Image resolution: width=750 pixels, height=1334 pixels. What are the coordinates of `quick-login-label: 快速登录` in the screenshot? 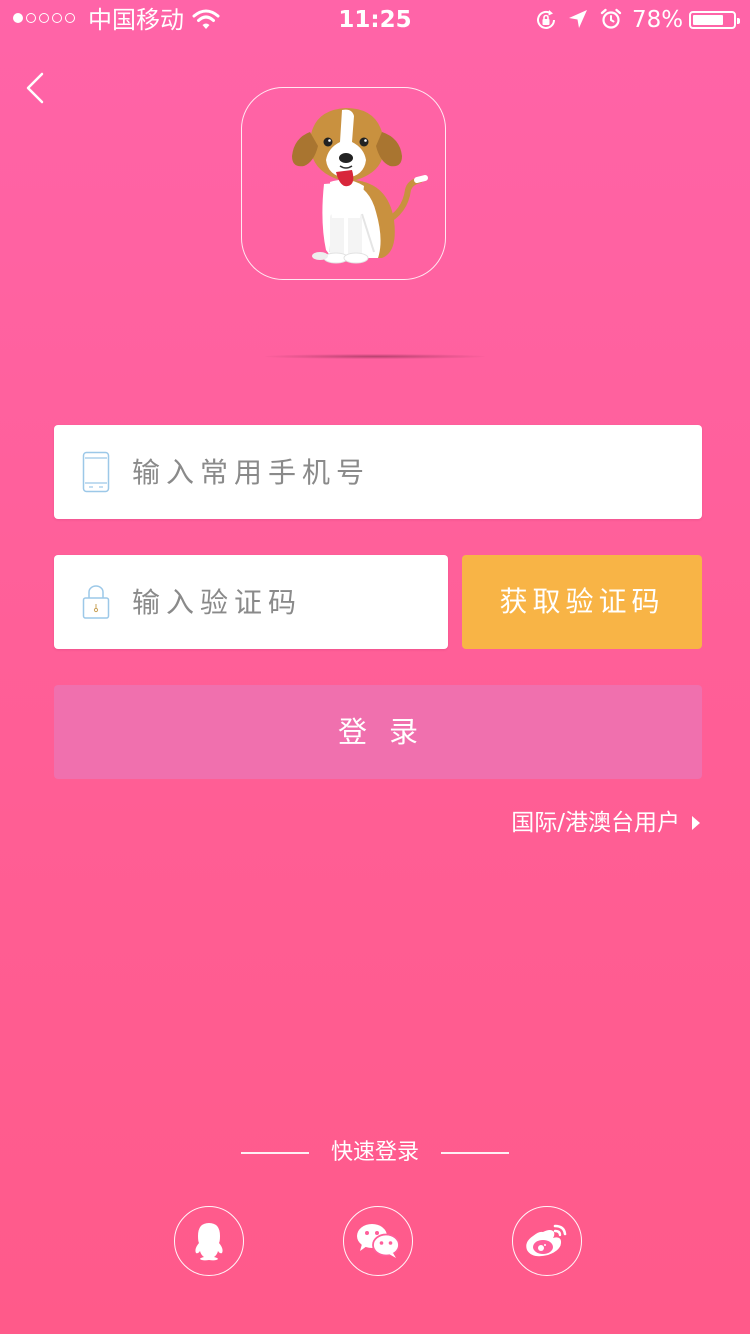 It's located at (374, 1152).